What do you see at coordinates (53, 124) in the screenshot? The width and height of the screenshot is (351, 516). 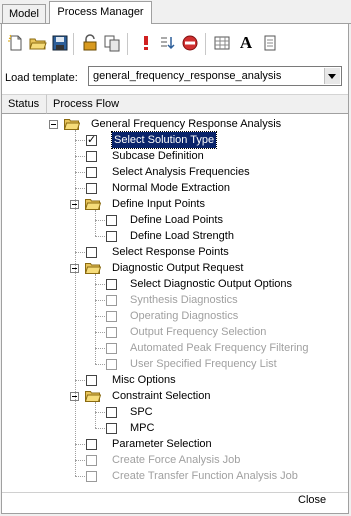 I see `collapse-toggle-icon` at bounding box center [53, 124].